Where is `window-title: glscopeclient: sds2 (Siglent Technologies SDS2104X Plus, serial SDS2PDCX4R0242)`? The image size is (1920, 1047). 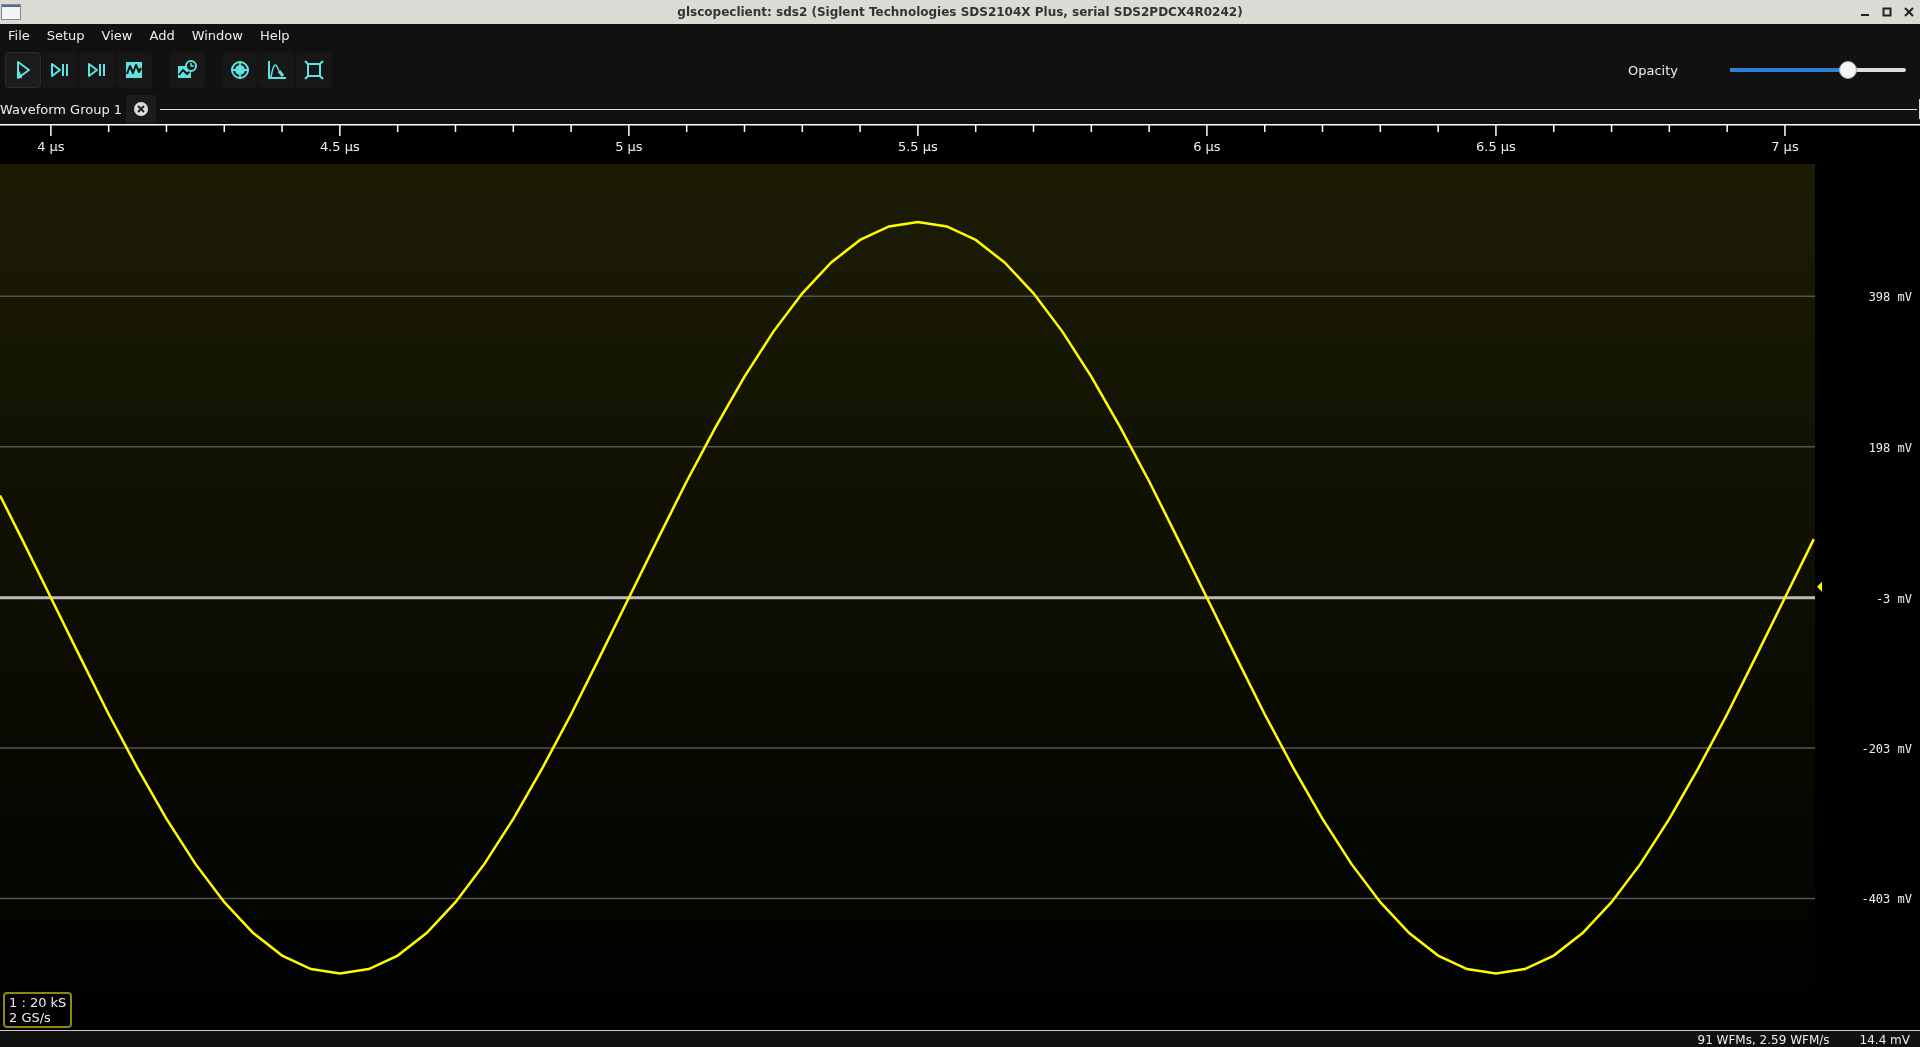
window-title: glscopeclient: sds2 (Siglent Technologies SDS2104X Plus, serial SDS2PDCX4R0242) is located at coordinates (960, 12).